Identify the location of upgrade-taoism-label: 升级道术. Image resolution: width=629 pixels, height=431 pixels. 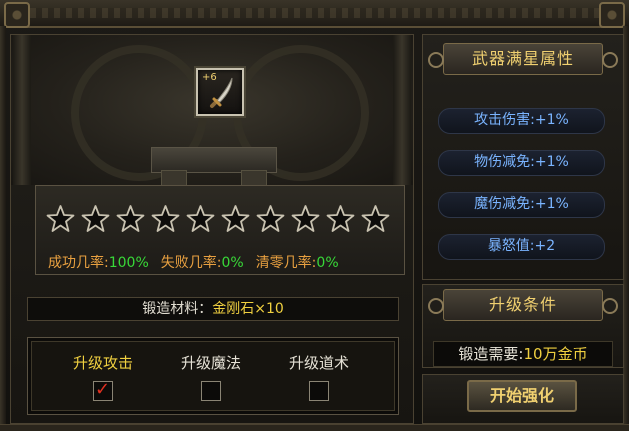
(318, 363).